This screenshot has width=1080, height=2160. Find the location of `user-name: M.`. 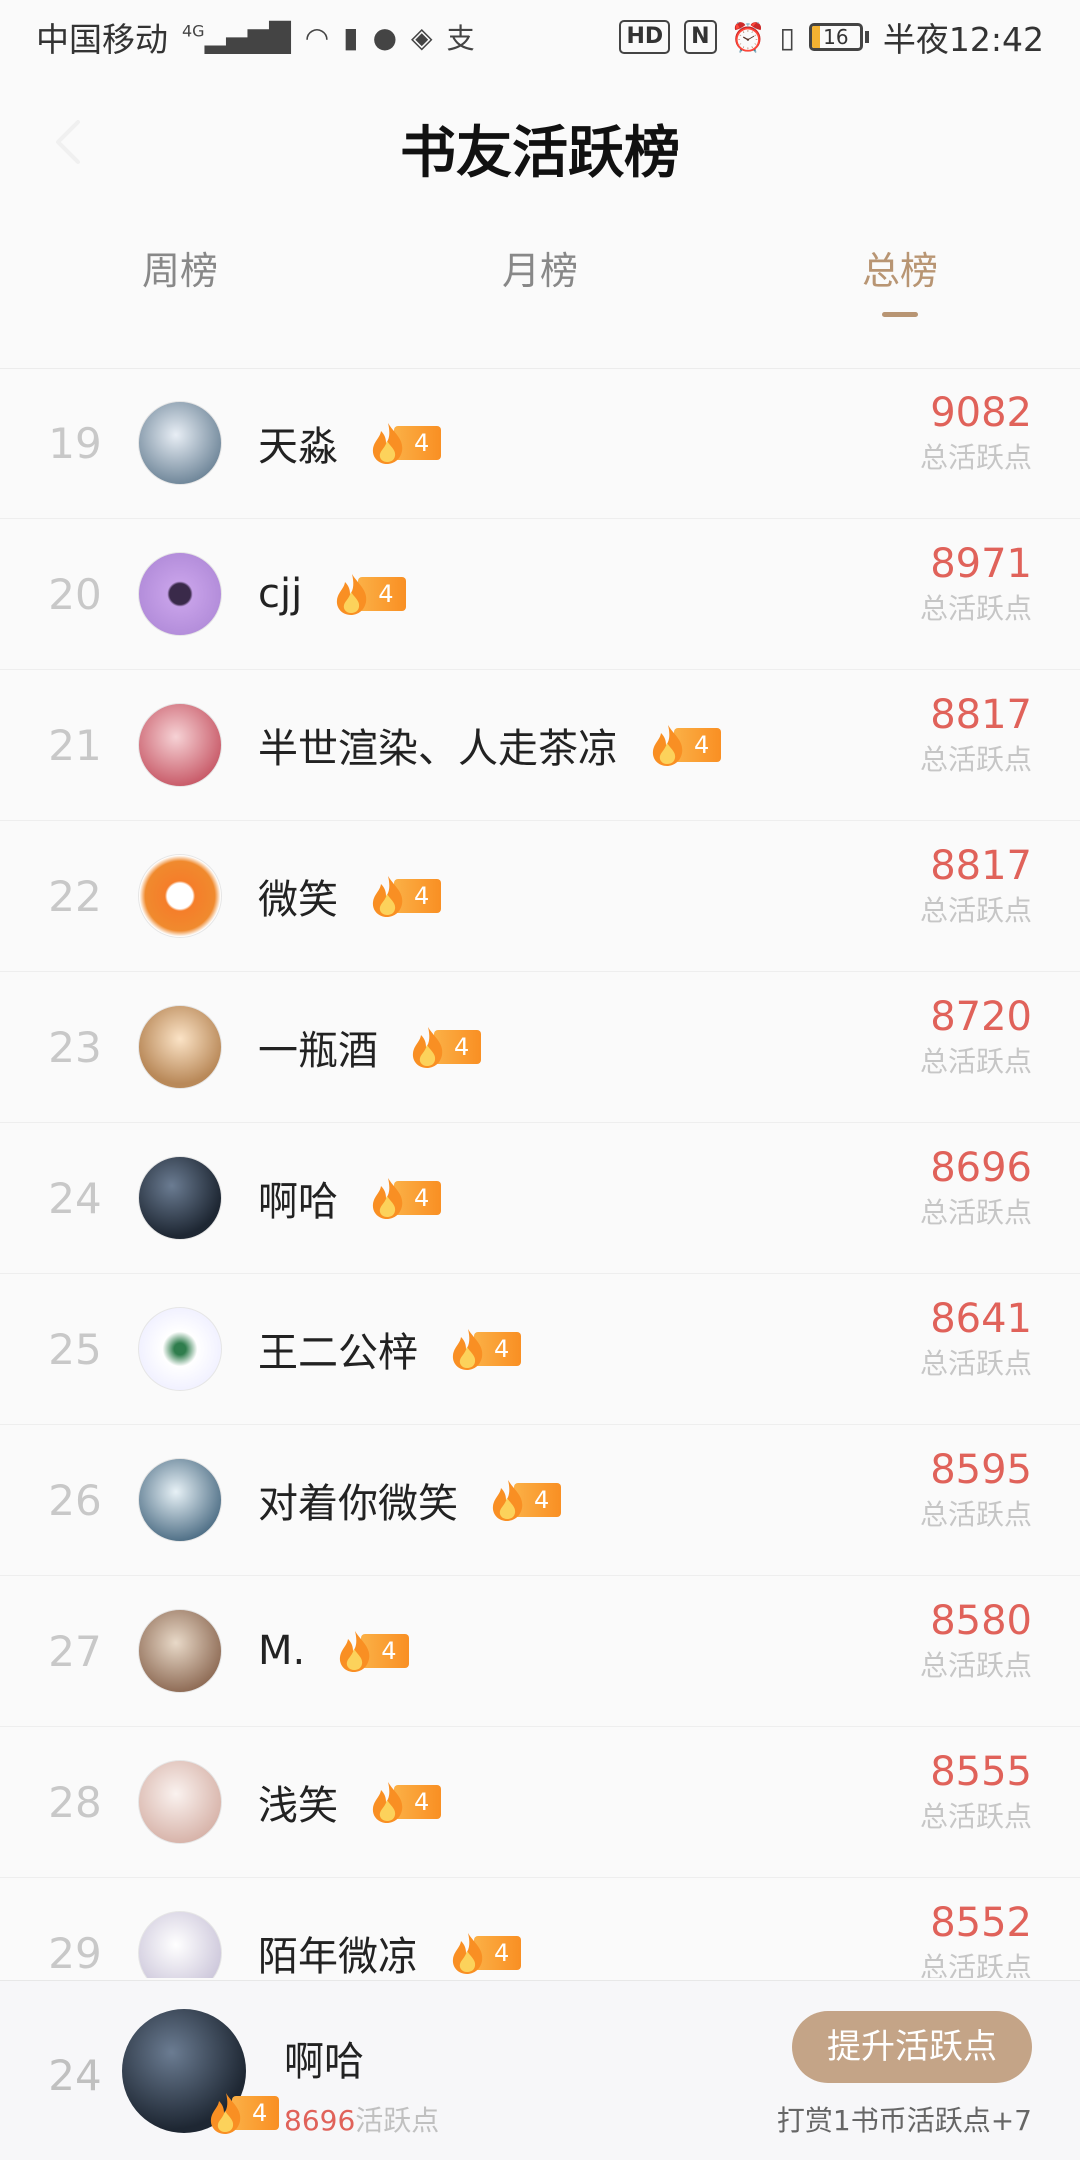

user-name: M. is located at coordinates (282, 1651).